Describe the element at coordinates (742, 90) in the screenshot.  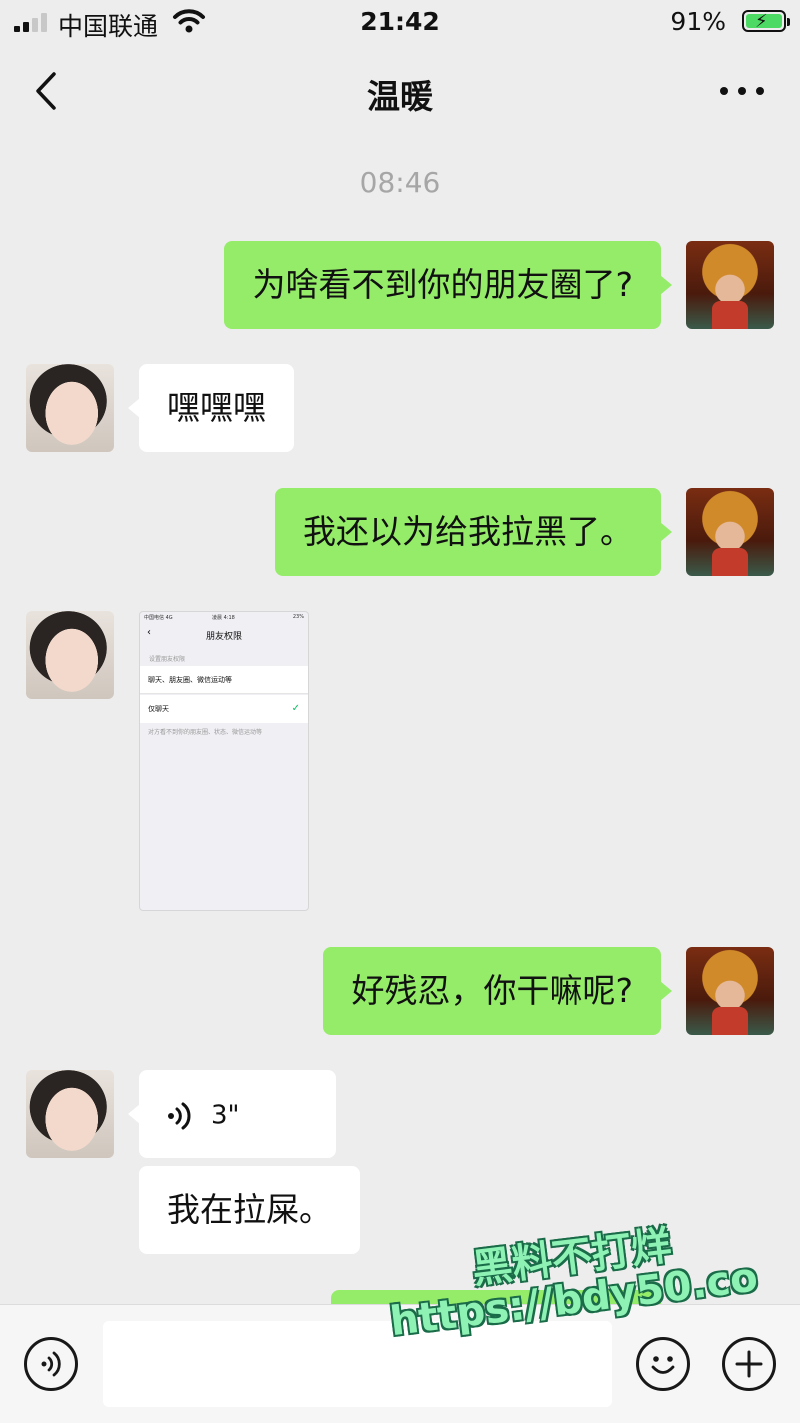
I see `more-options-icon` at that location.